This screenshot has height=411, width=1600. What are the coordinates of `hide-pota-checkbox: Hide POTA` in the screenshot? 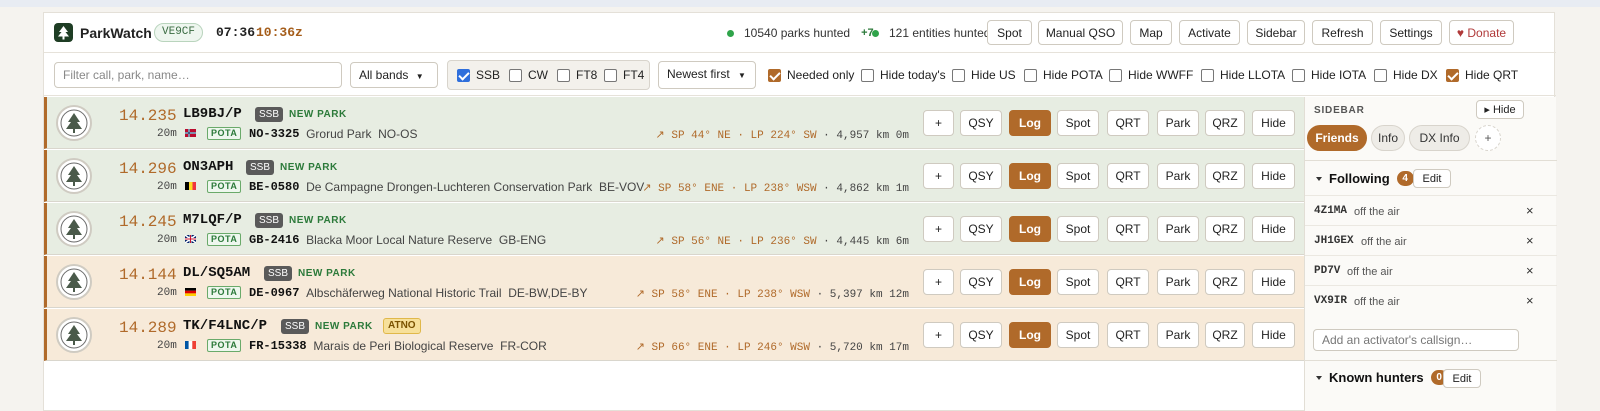 It's located at (1063, 75).